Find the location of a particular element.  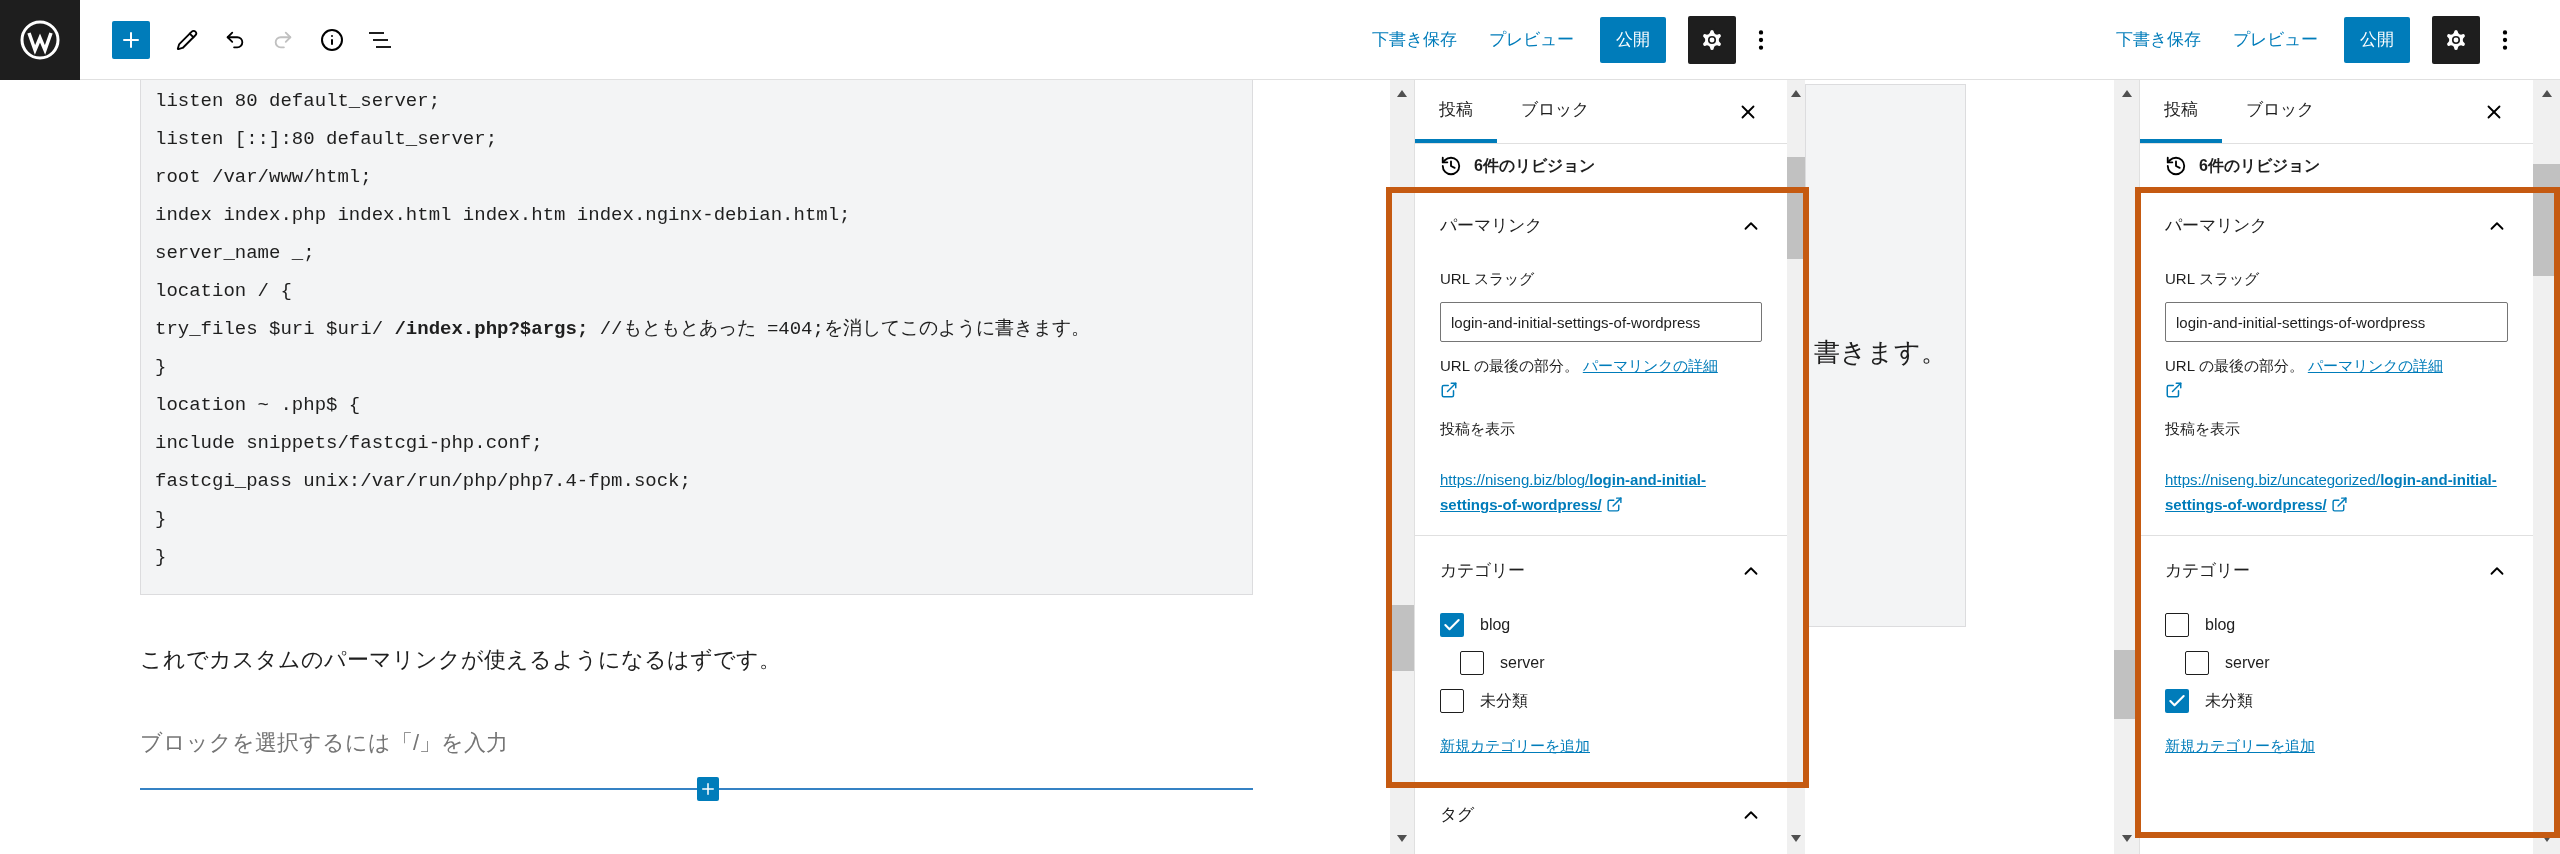

add-block-button is located at coordinates (131, 39).